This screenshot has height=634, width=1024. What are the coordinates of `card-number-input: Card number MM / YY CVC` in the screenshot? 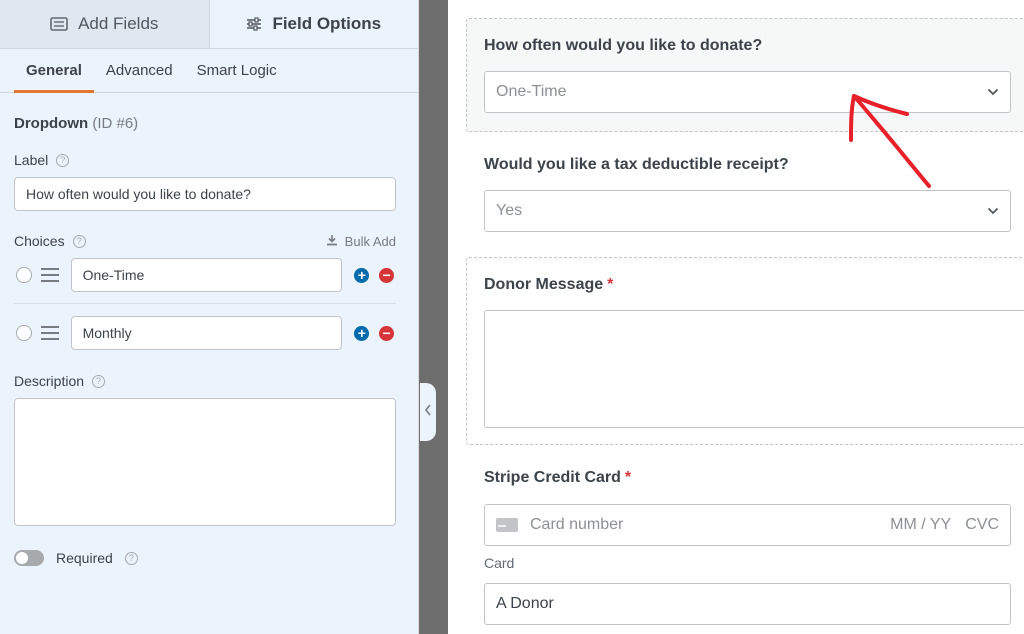 It's located at (747, 525).